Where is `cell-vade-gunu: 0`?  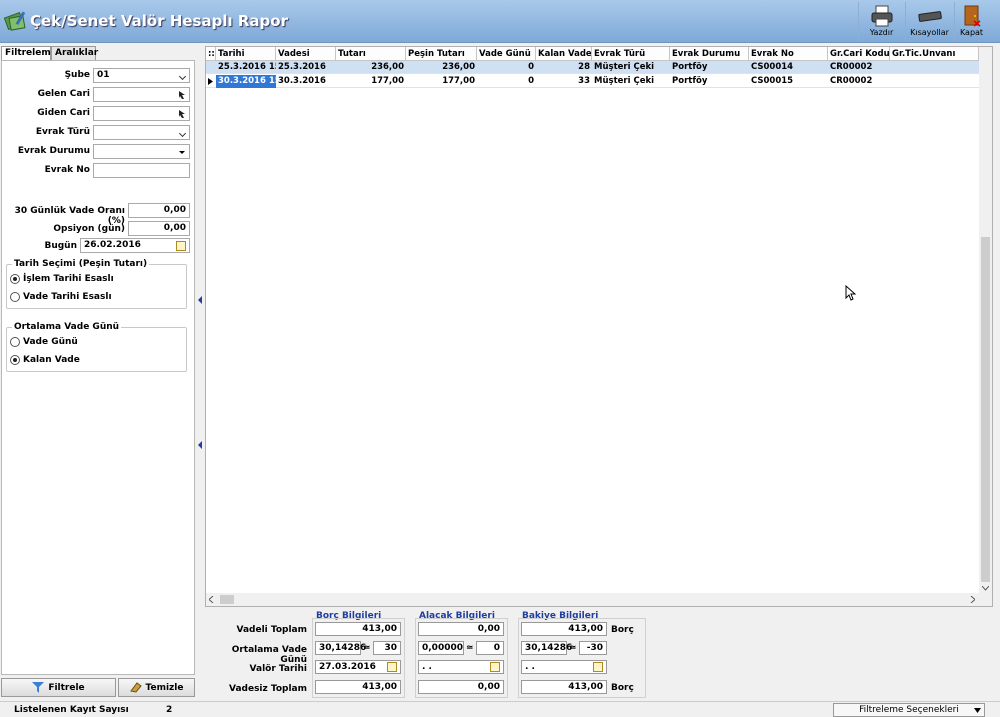
cell-vade-gunu: 0 is located at coordinates (531, 81).